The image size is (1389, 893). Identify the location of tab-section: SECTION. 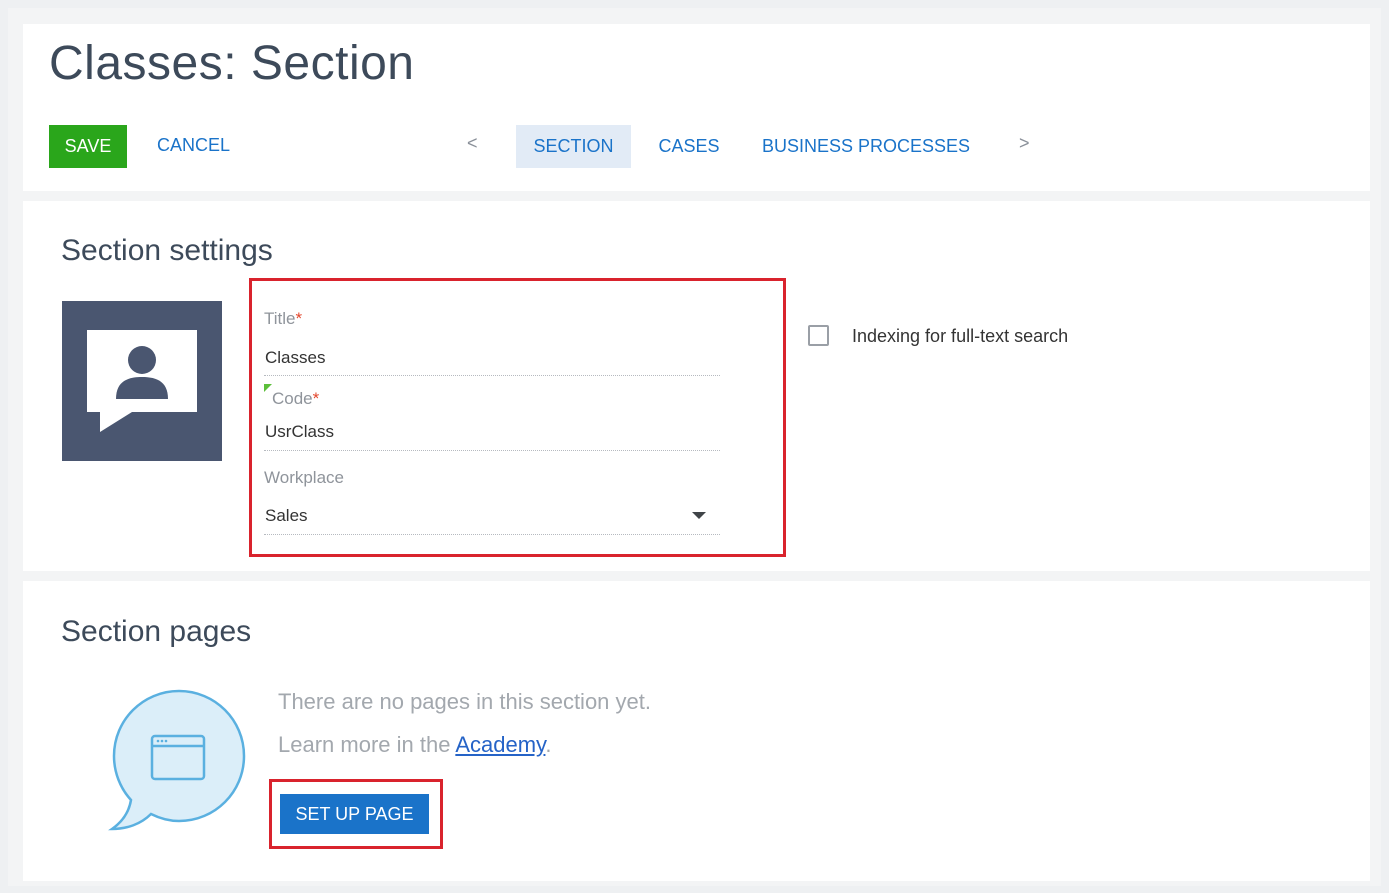
(573, 146).